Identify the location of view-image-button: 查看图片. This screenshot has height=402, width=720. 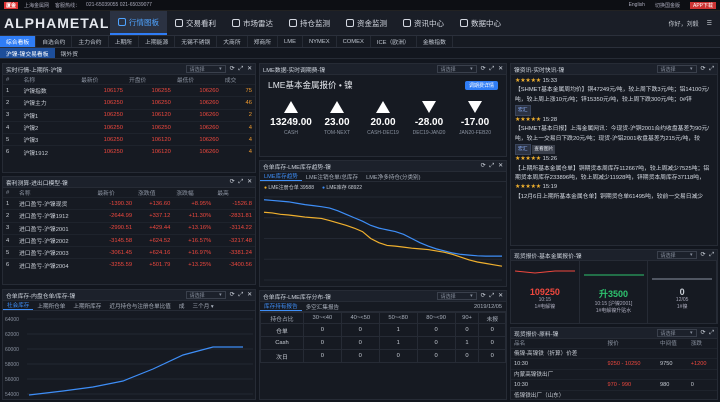
(544, 150).